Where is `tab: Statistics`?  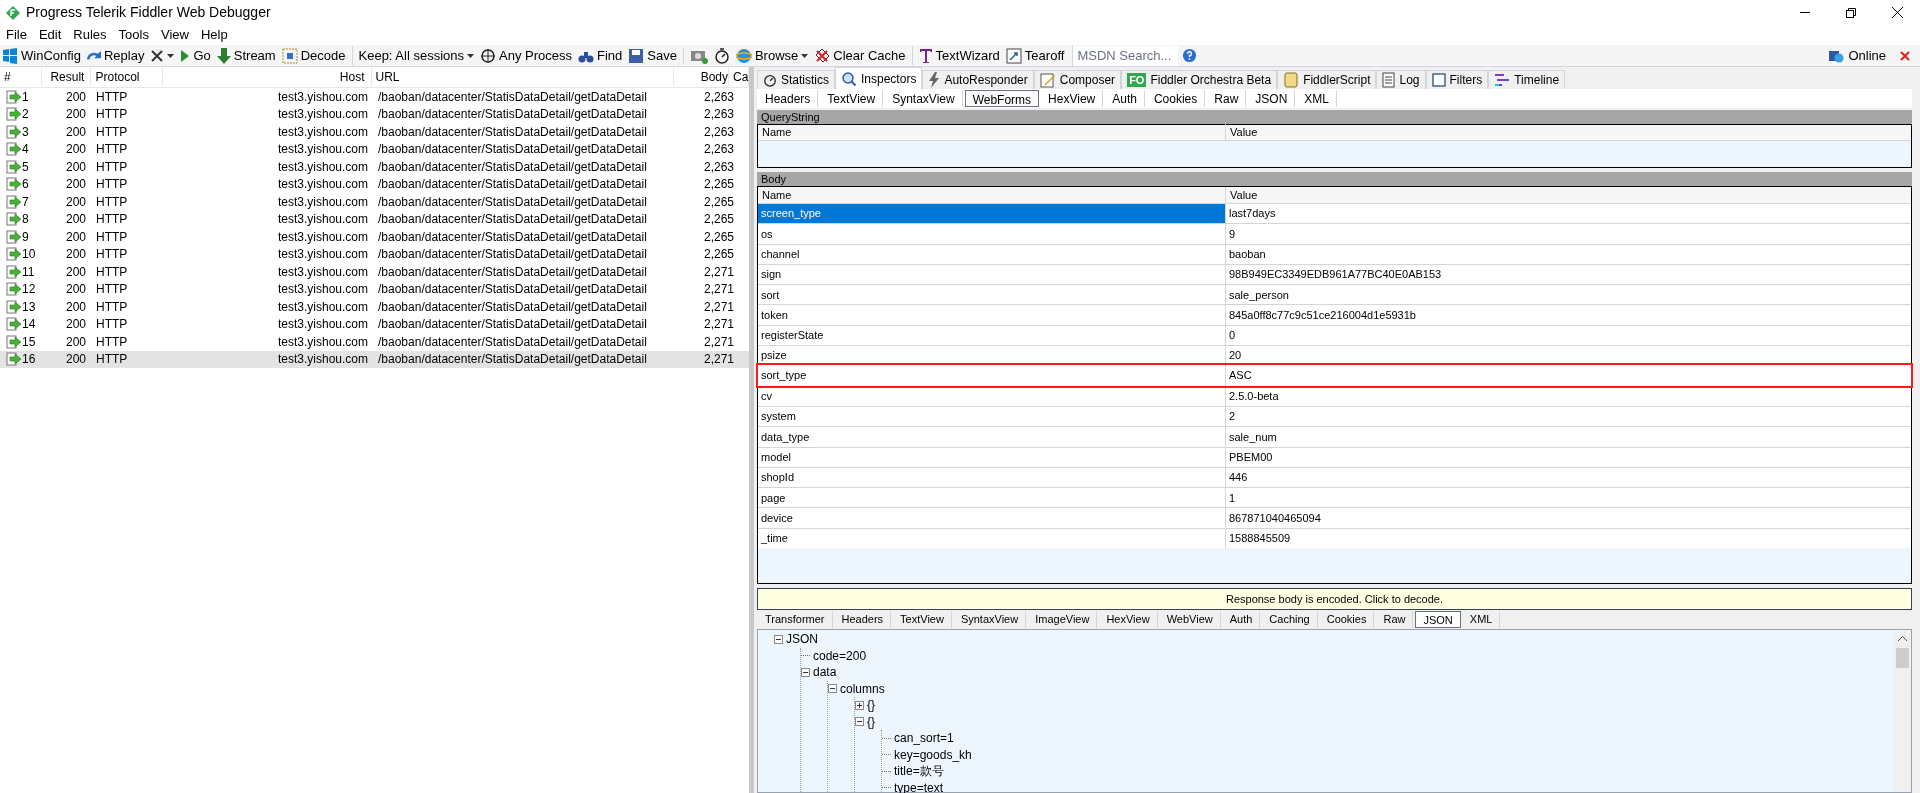 tab: Statistics is located at coordinates (796, 79).